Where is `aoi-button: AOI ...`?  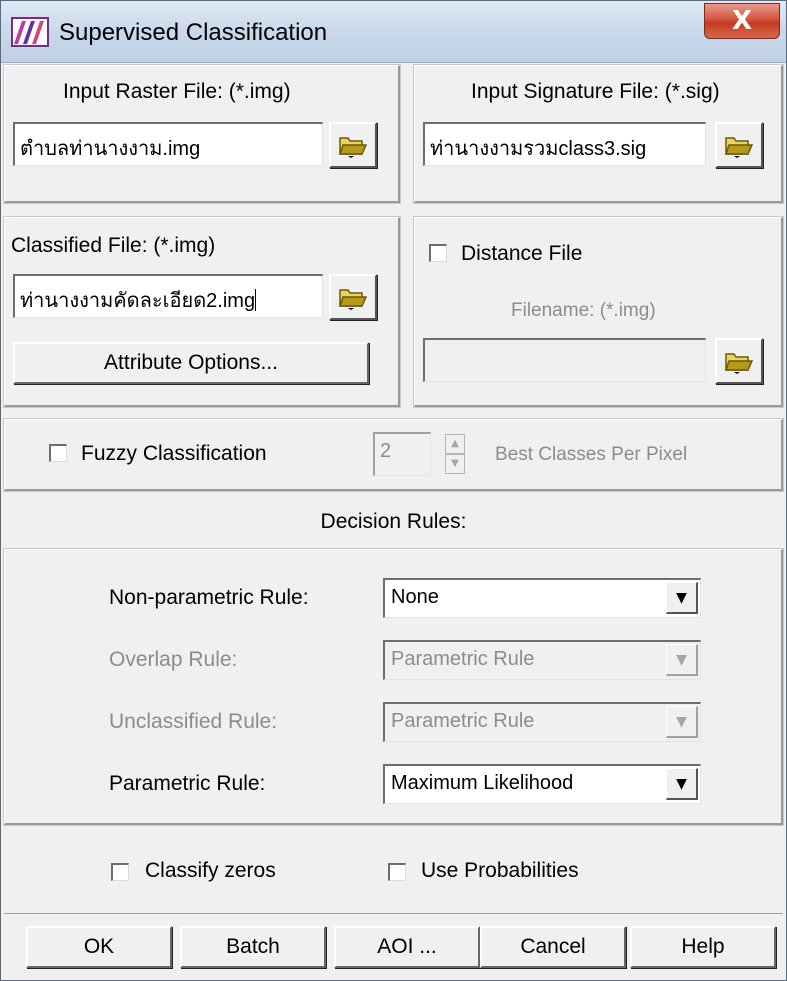
aoi-button: AOI ... is located at coordinates (407, 947).